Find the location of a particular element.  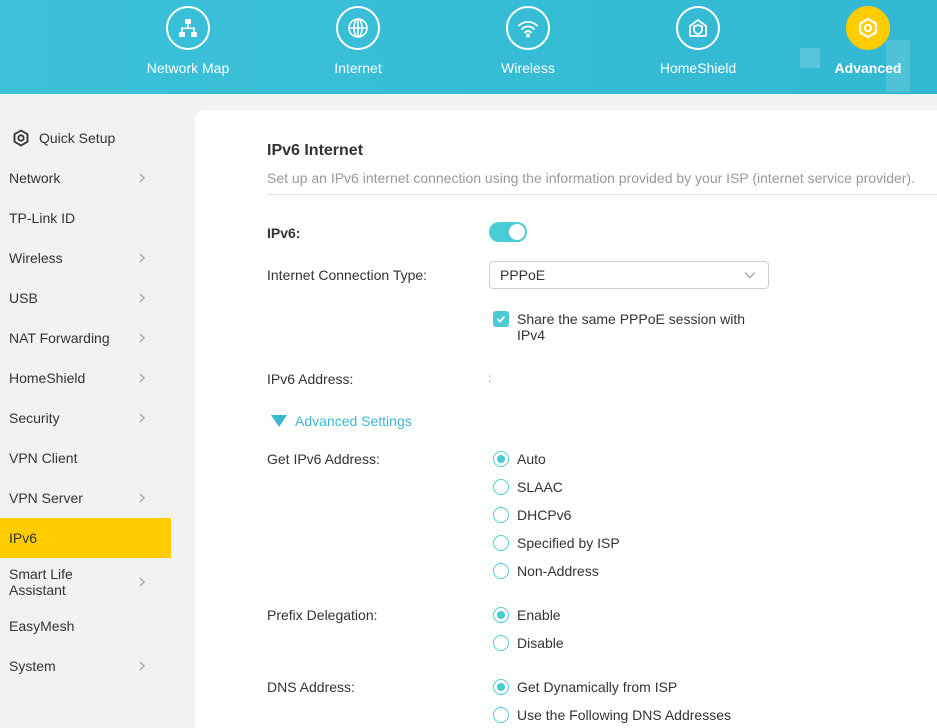

radio-label: Enable is located at coordinates (539, 615).